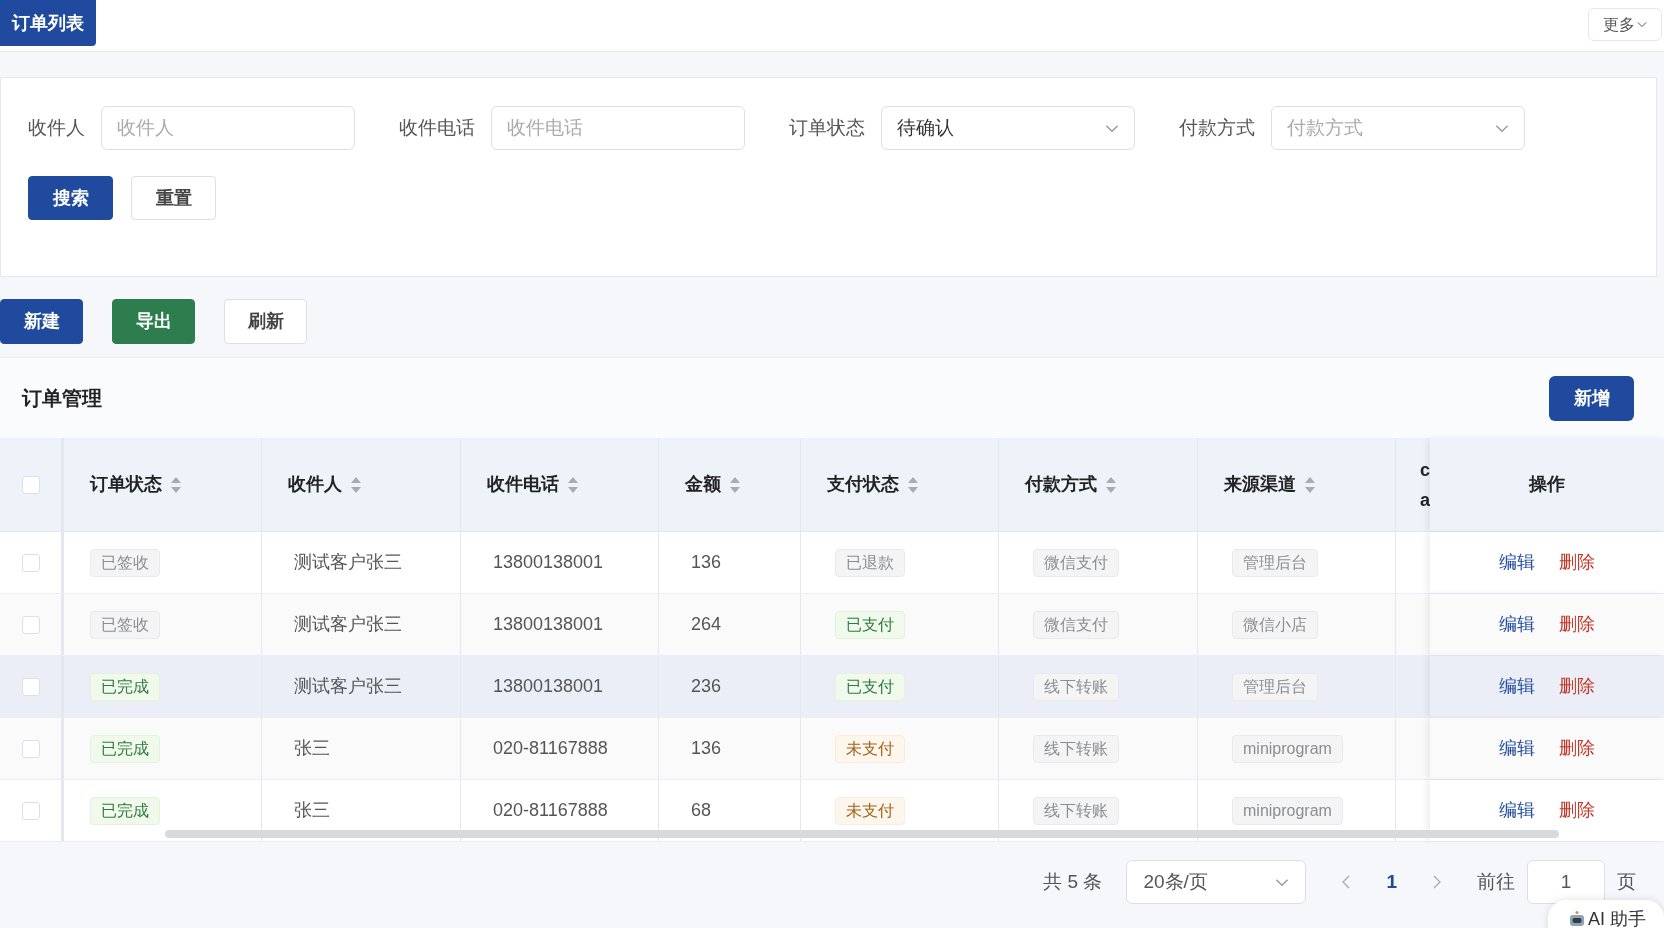  I want to click on table-title: 订单管理, so click(62, 398).